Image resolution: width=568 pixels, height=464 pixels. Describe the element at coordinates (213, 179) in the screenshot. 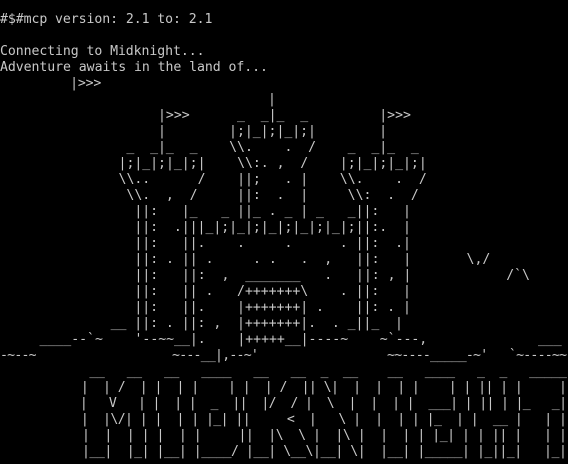

I see `castle-art-line: \\.. / ||; . | \\. . /` at that location.